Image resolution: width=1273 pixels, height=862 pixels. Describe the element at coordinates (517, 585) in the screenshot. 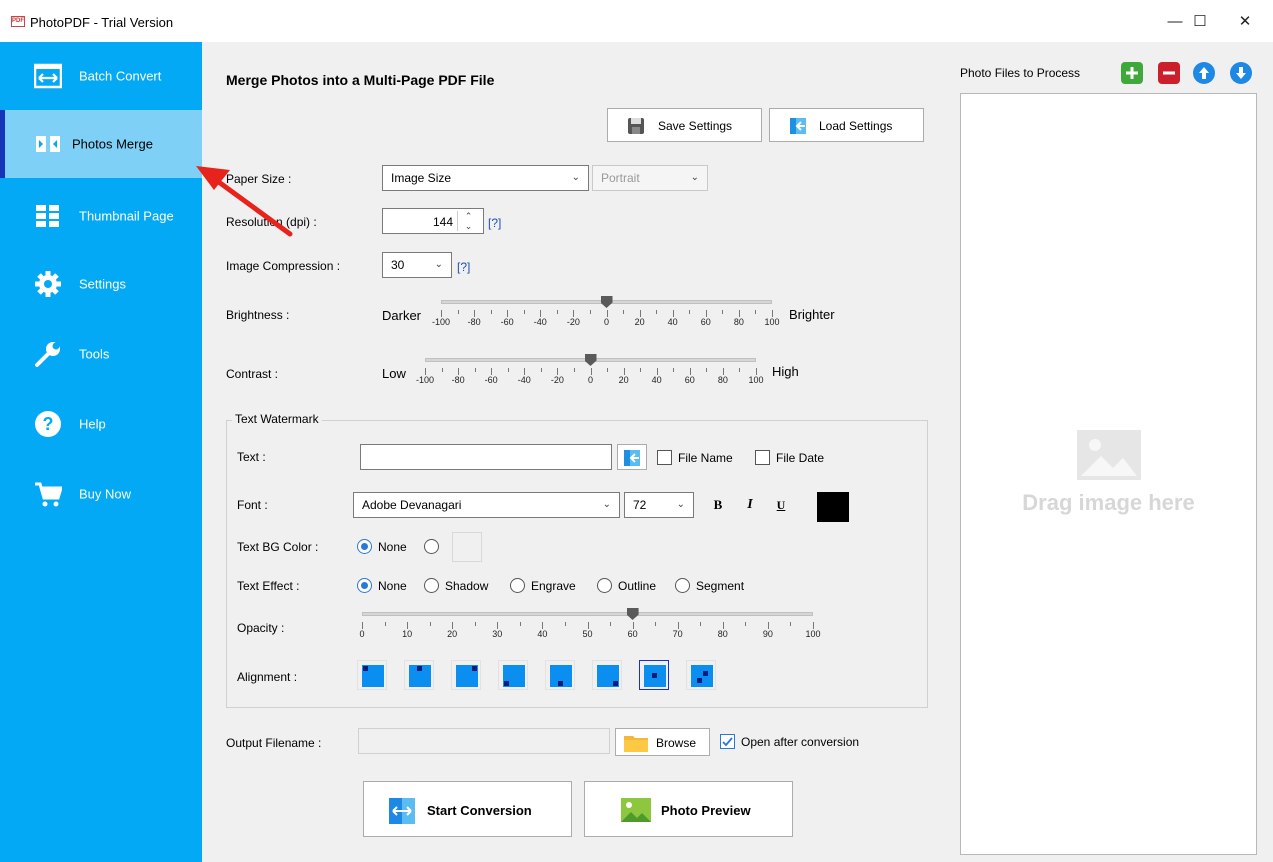

I see `effect-engrave-radio` at that location.